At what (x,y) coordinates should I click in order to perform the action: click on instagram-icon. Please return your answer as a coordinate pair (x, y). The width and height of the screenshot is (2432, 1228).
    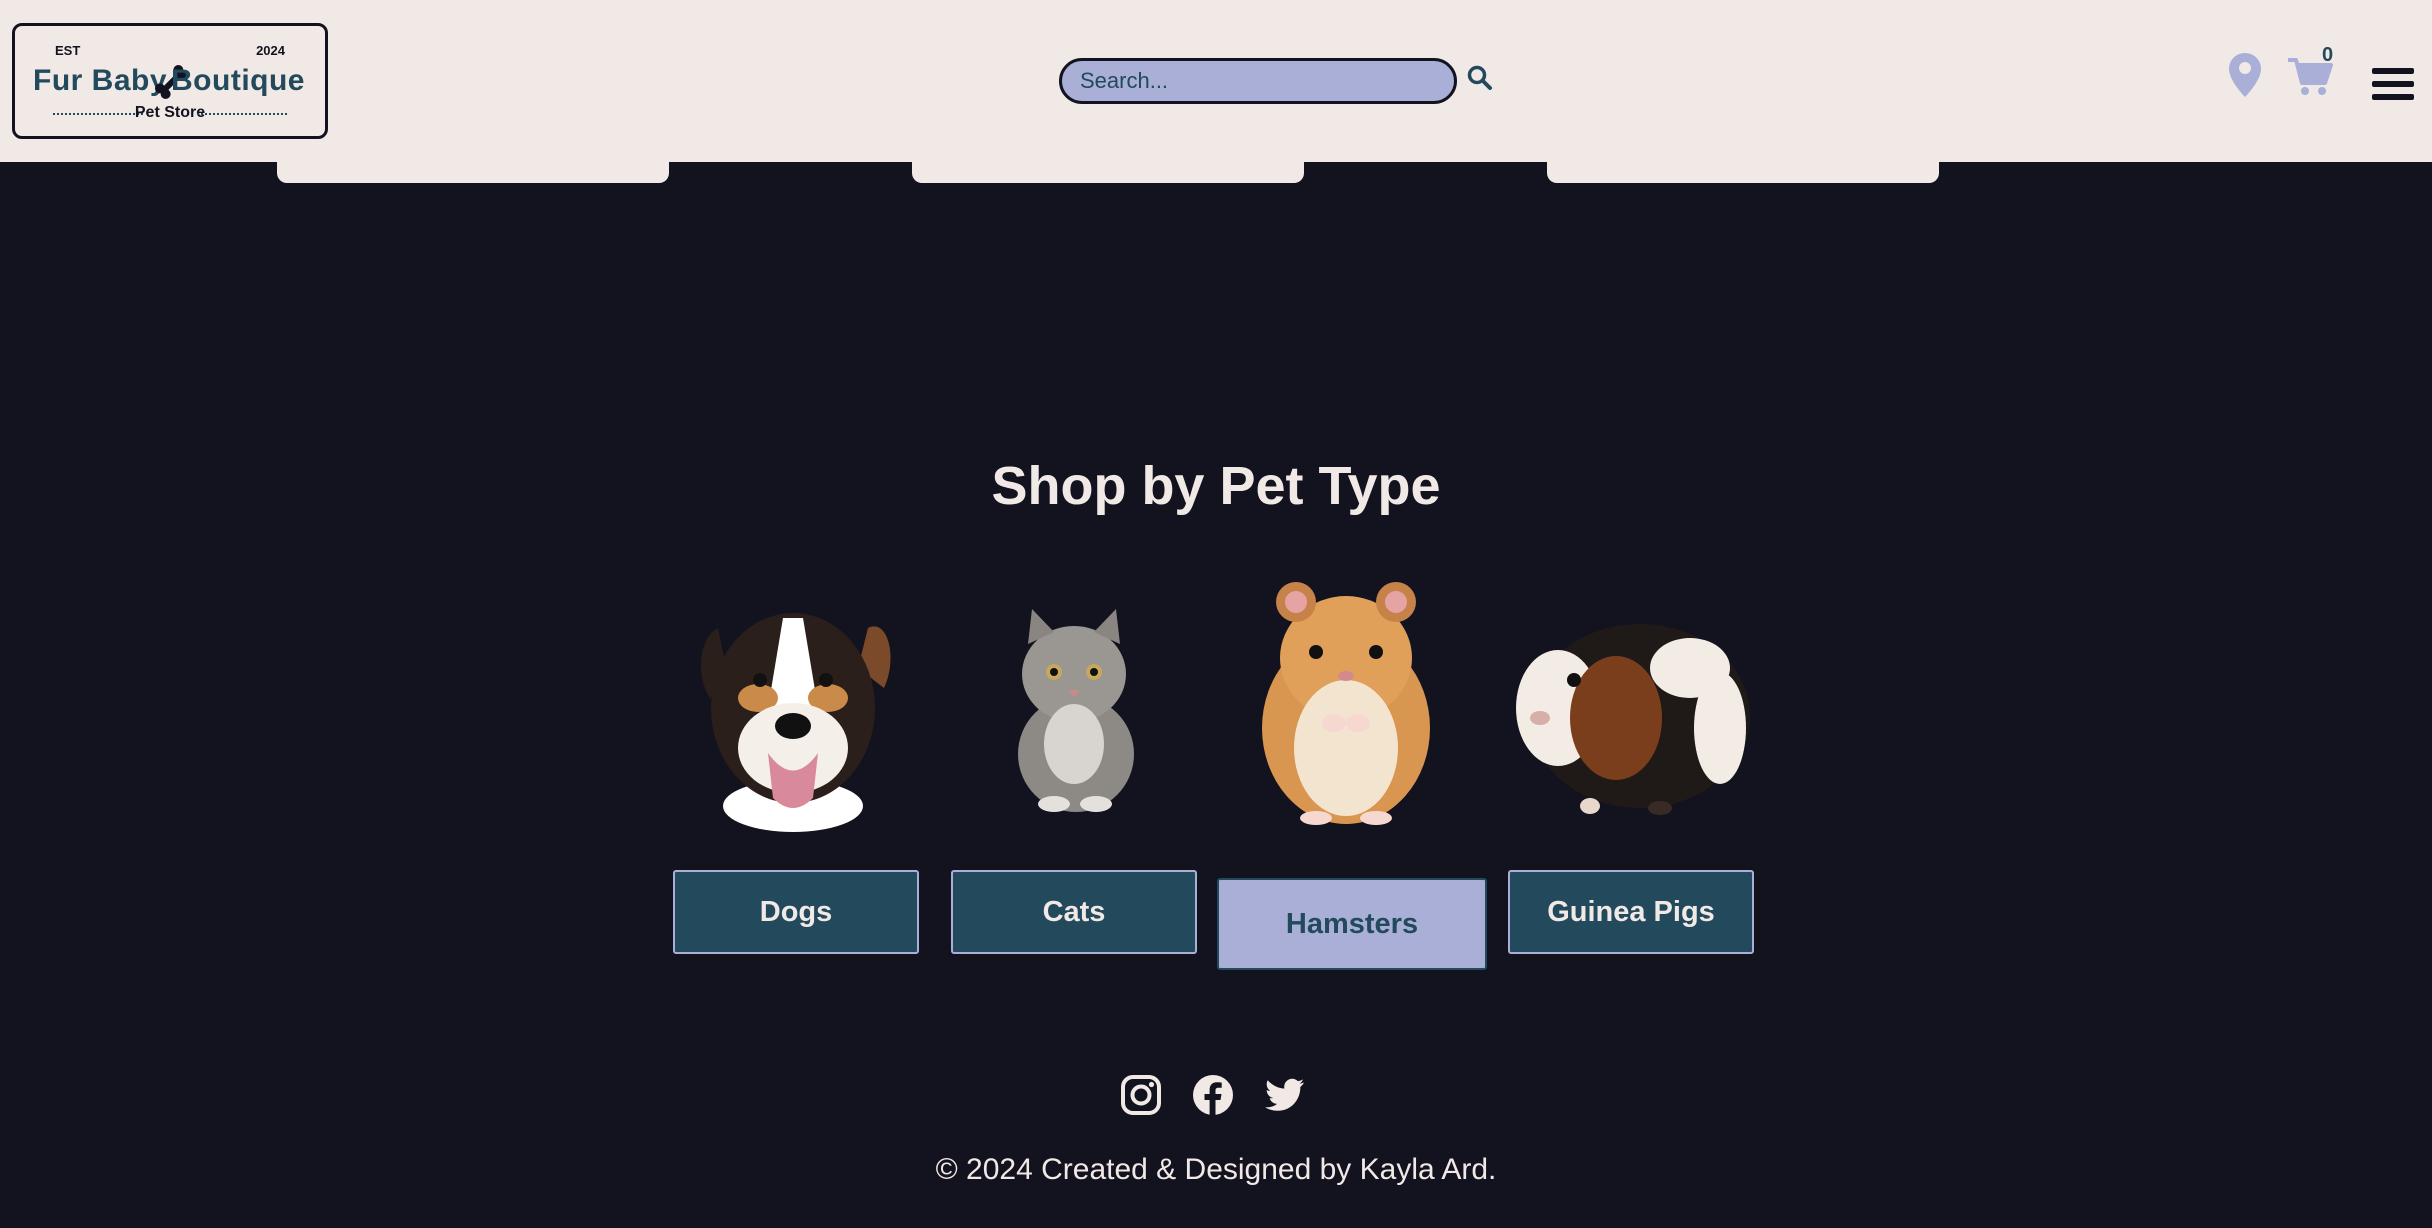
    Looking at the image, I should click on (1141, 1095).